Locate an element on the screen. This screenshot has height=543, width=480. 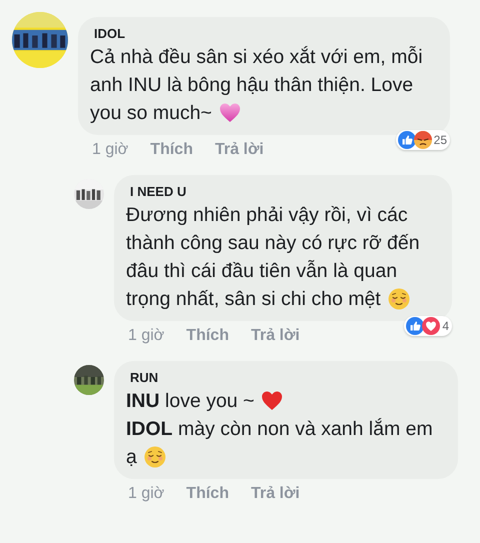
author-name: RUN is located at coordinates (144, 377).